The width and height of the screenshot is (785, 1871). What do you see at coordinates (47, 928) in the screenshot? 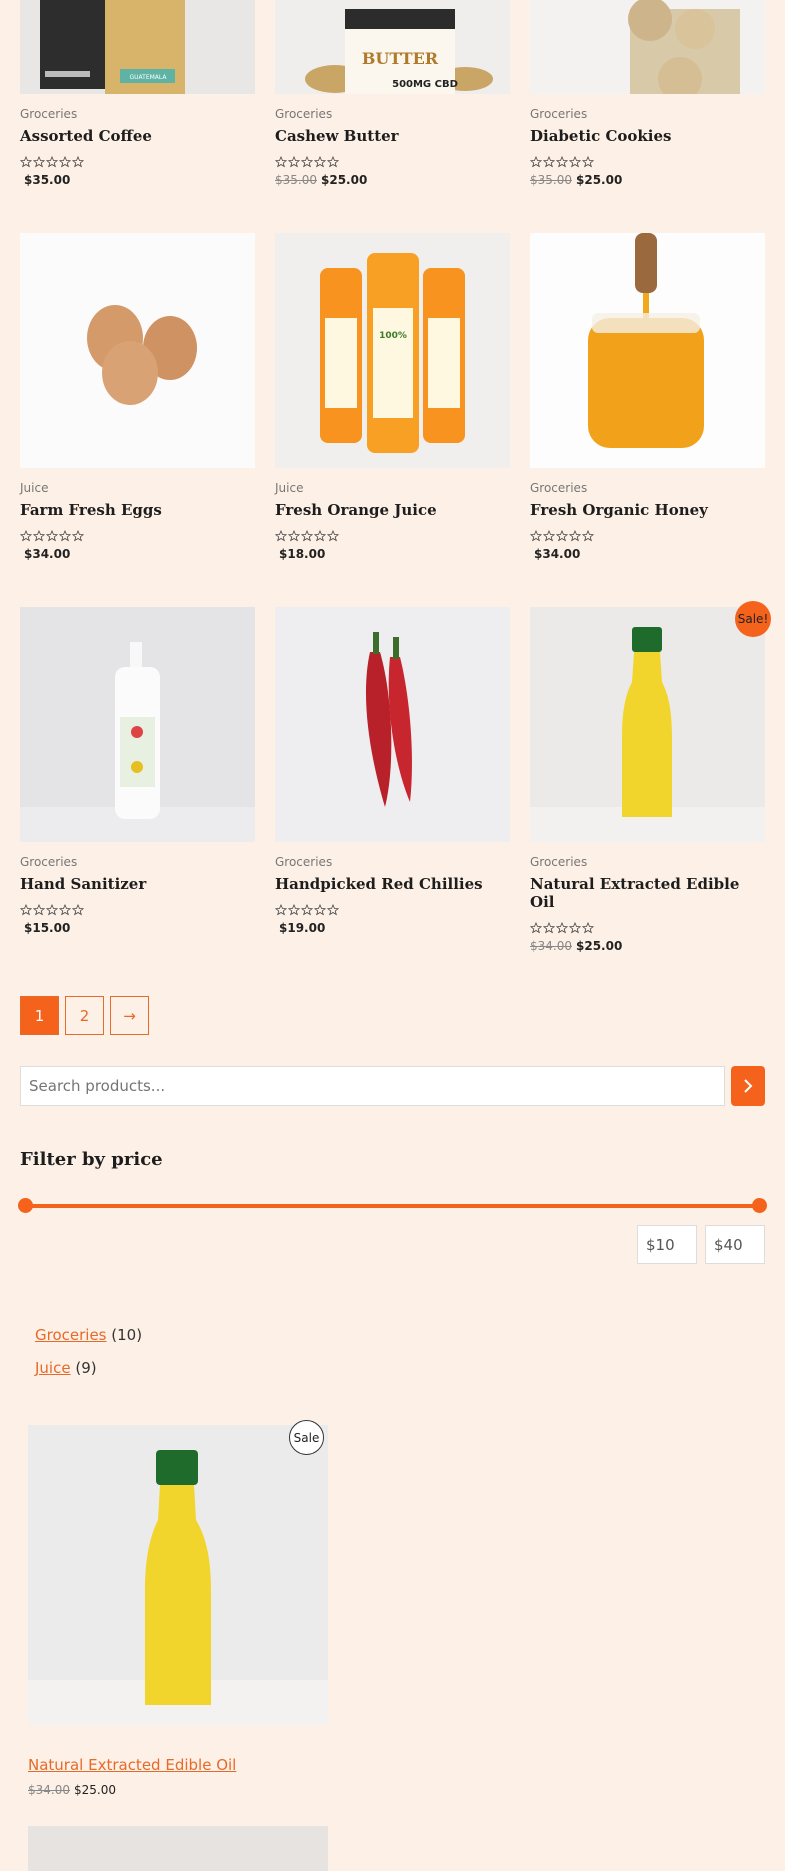
I see `product-price: $15.00` at bounding box center [47, 928].